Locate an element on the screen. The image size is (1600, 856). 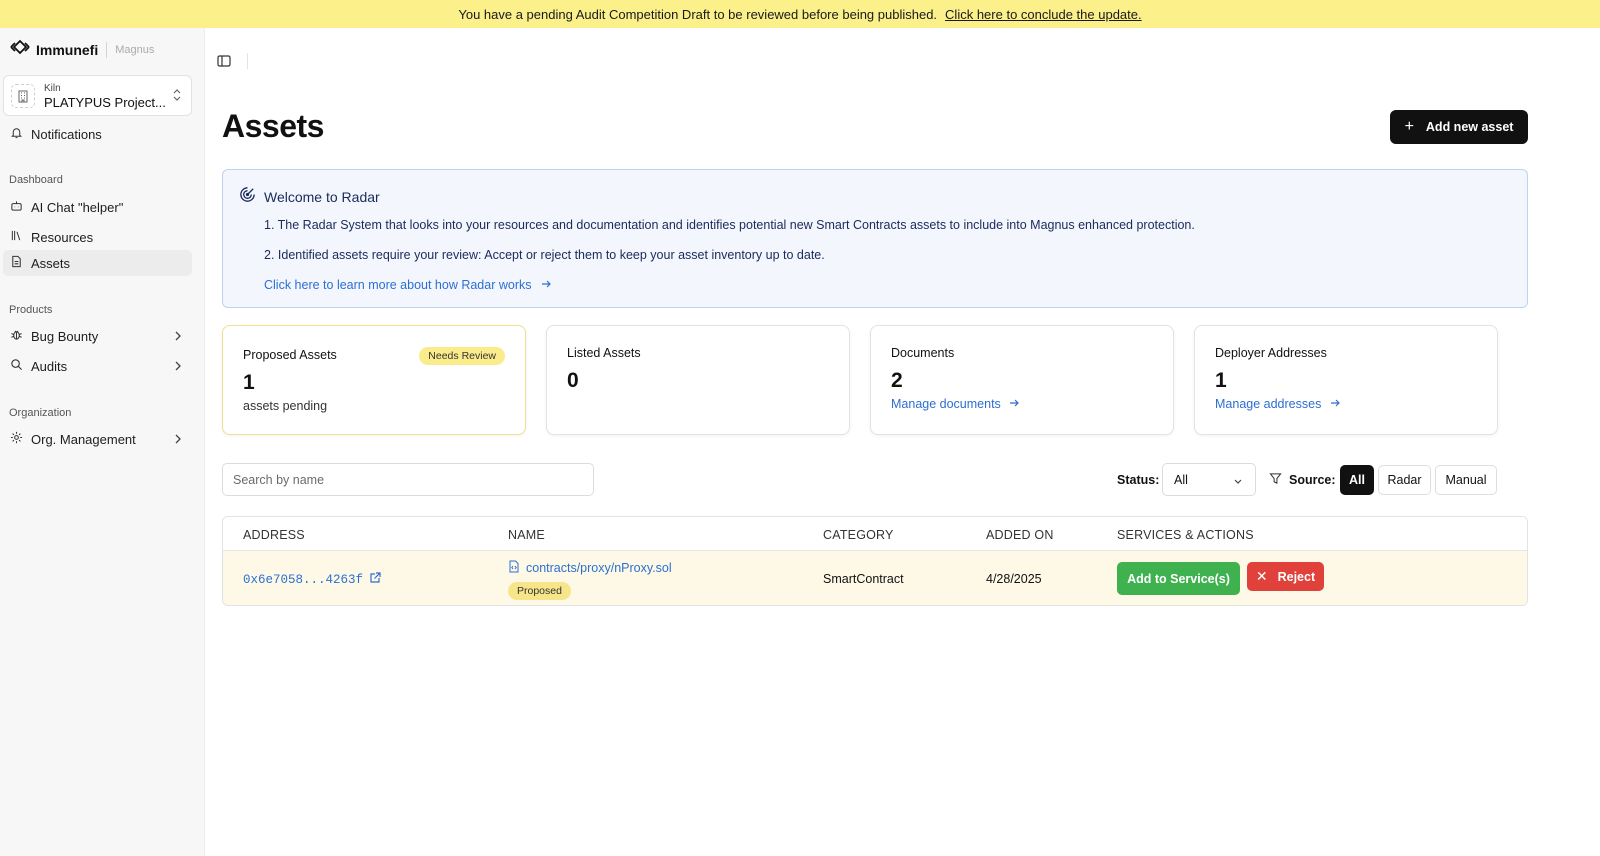
bug-icon is located at coordinates (16, 336).